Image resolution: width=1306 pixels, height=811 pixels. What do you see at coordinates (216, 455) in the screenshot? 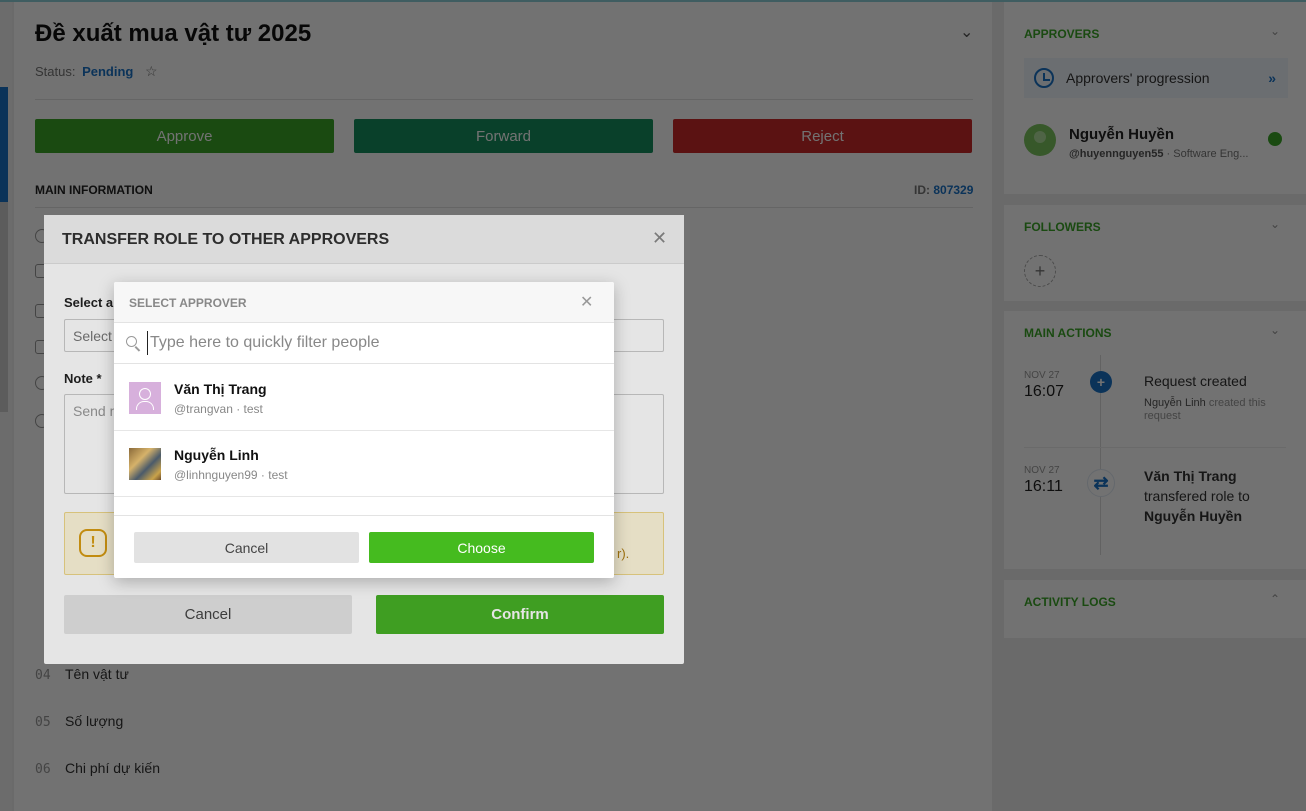
I see `person-name: Nguyễn Linh` at bounding box center [216, 455].